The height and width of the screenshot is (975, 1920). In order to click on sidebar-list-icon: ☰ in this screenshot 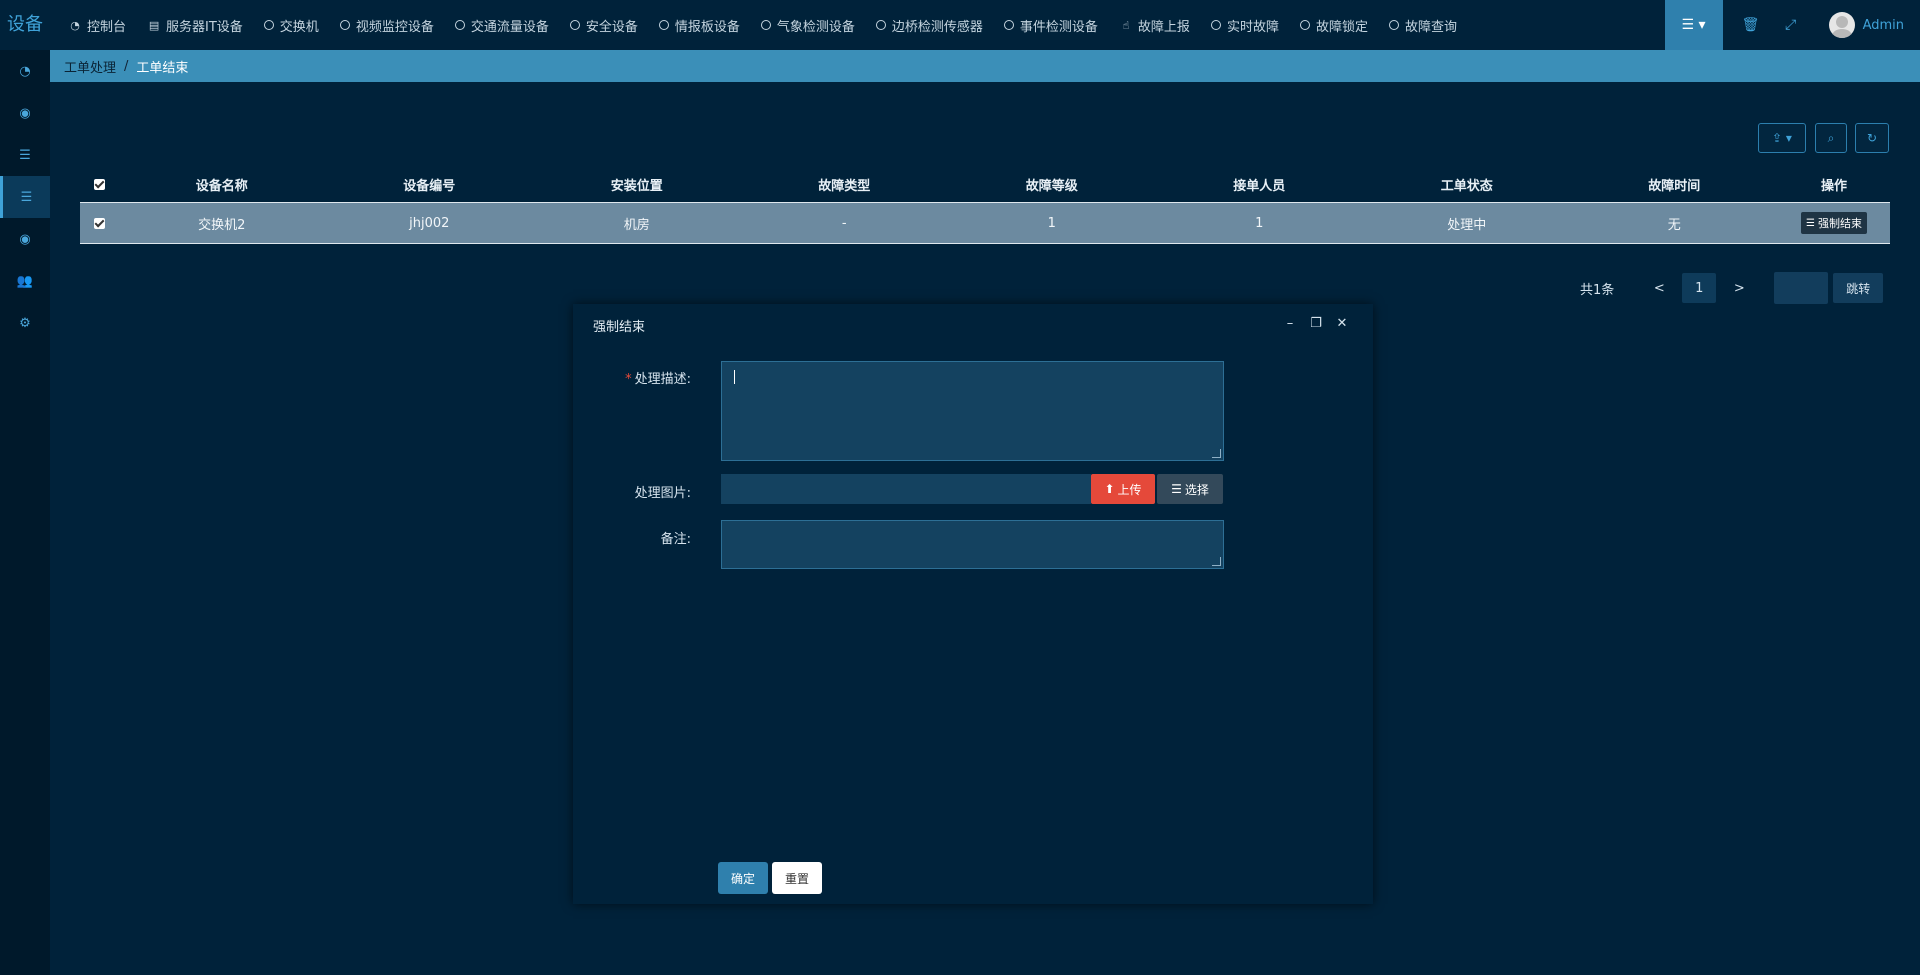, I will do `click(25, 155)`.